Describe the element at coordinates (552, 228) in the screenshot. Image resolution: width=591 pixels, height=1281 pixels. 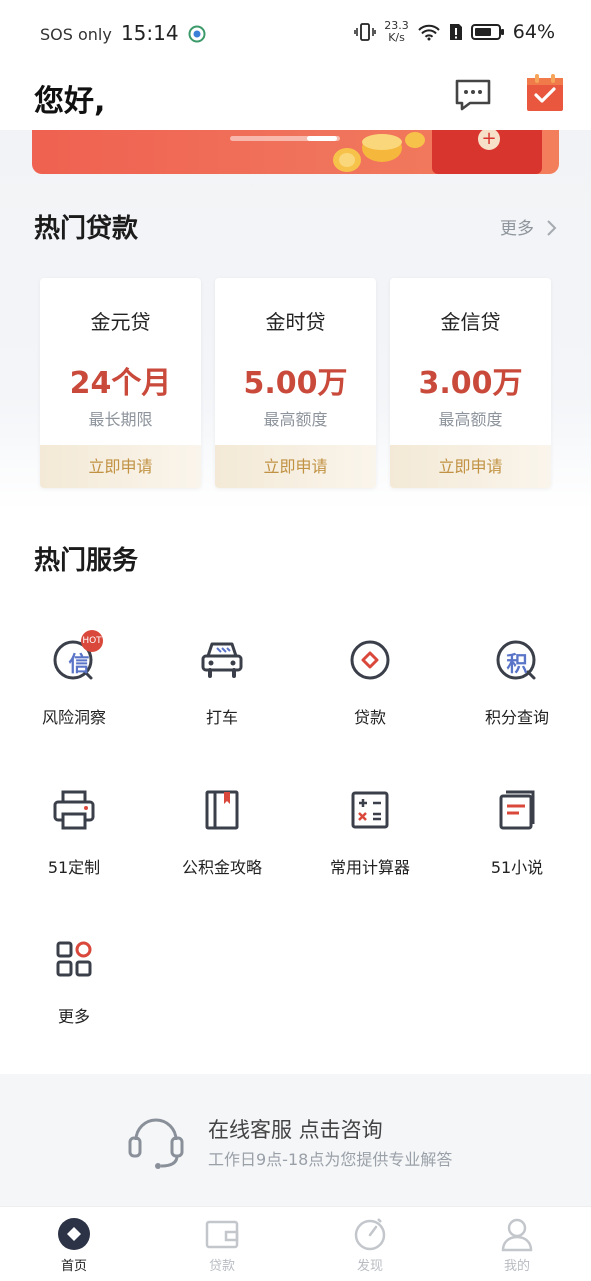
I see `chevron-right-icon` at that location.